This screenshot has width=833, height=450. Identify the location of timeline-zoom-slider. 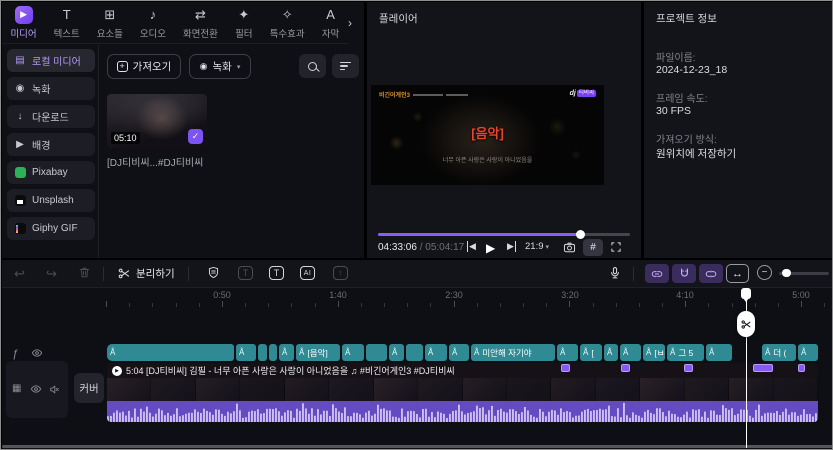
(804, 273).